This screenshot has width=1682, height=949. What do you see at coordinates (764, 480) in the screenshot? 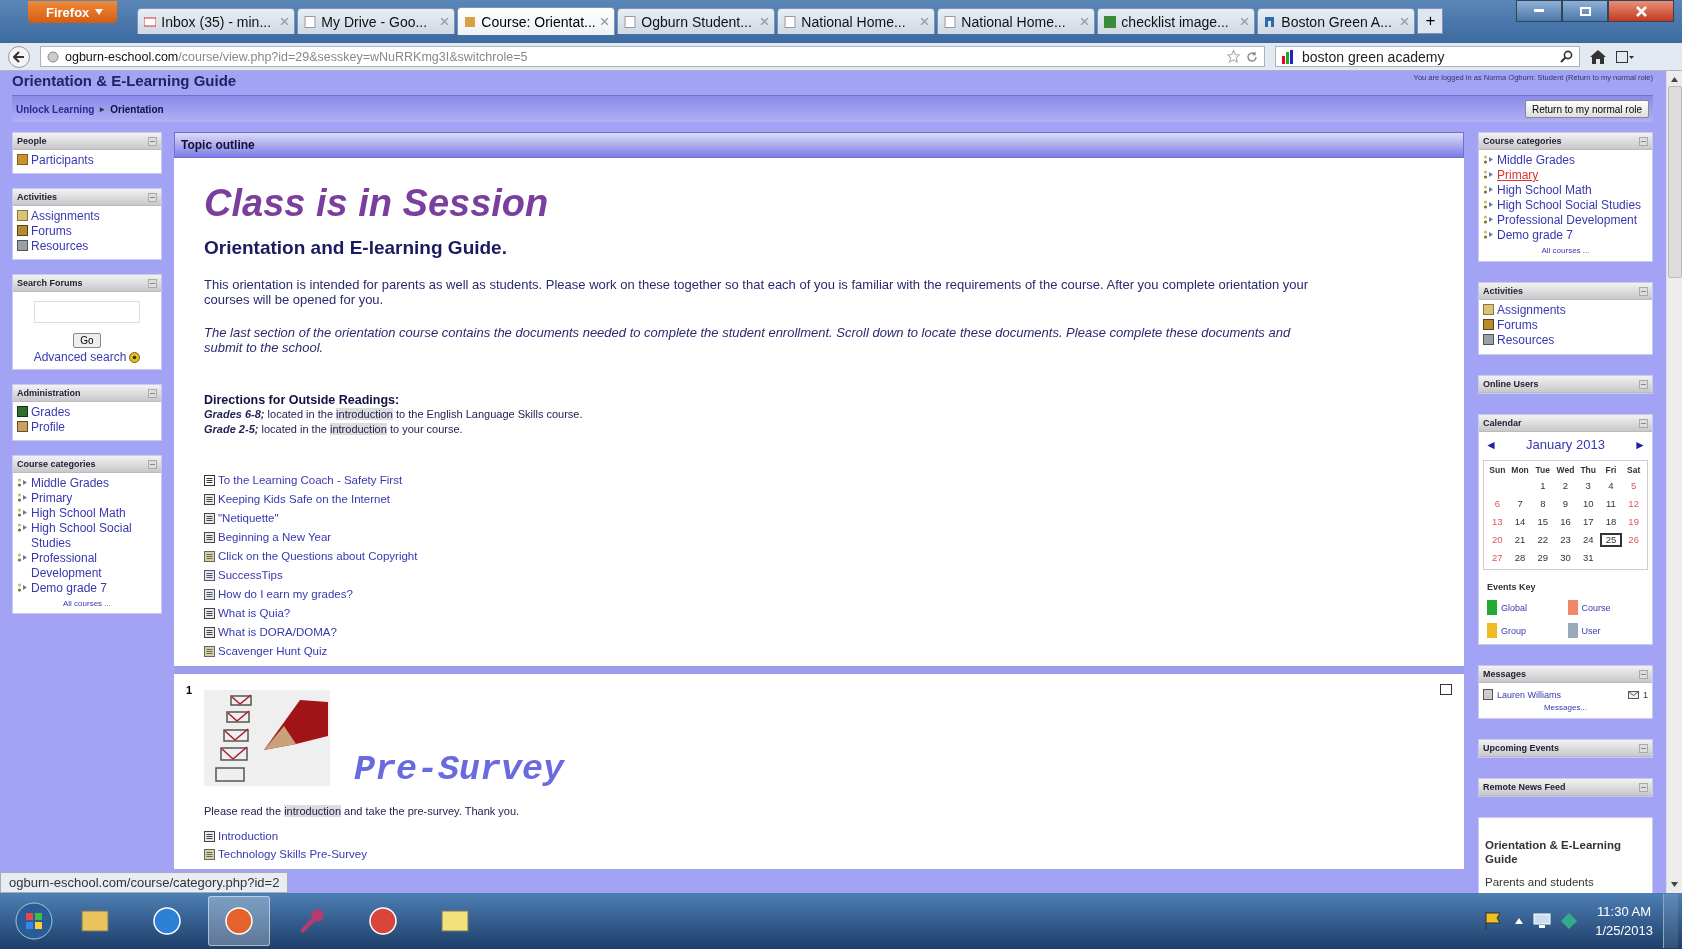
I see `activity-link: To the Learning Coach - Safety First` at bounding box center [764, 480].